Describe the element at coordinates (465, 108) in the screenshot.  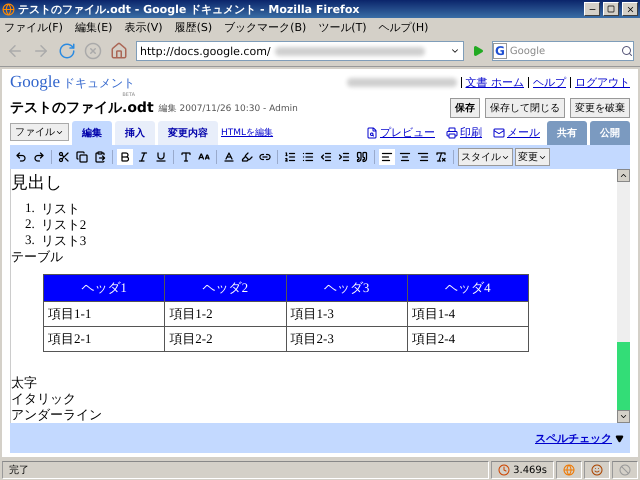
I see `document-button: 保存` at that location.